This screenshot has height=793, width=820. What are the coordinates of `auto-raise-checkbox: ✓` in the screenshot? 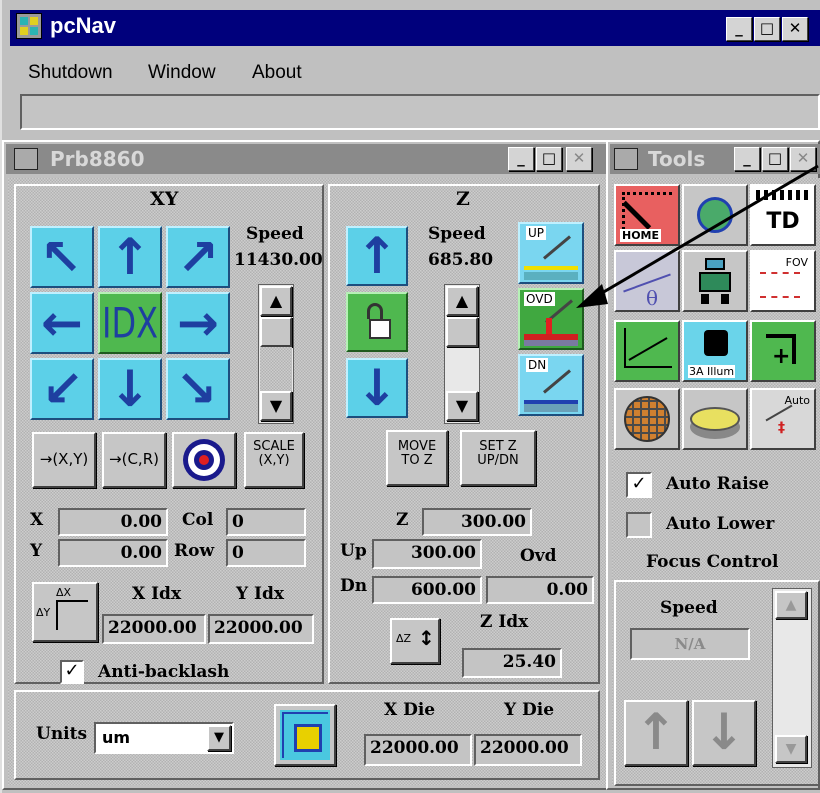 It's located at (639, 485).